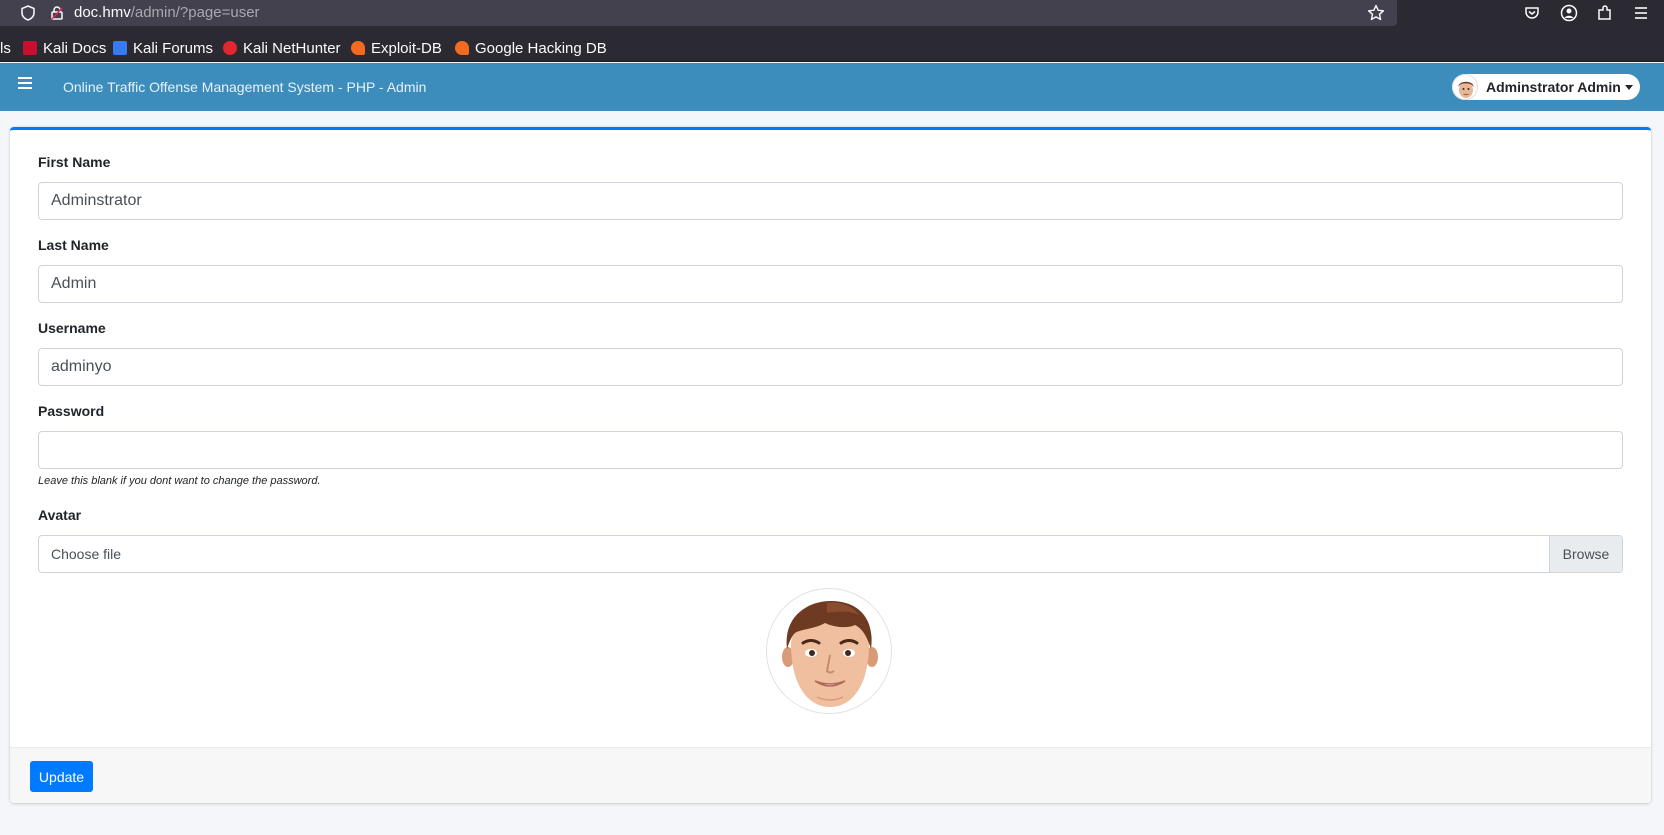  Describe the element at coordinates (830, 367) in the screenshot. I see `username-input` at that location.